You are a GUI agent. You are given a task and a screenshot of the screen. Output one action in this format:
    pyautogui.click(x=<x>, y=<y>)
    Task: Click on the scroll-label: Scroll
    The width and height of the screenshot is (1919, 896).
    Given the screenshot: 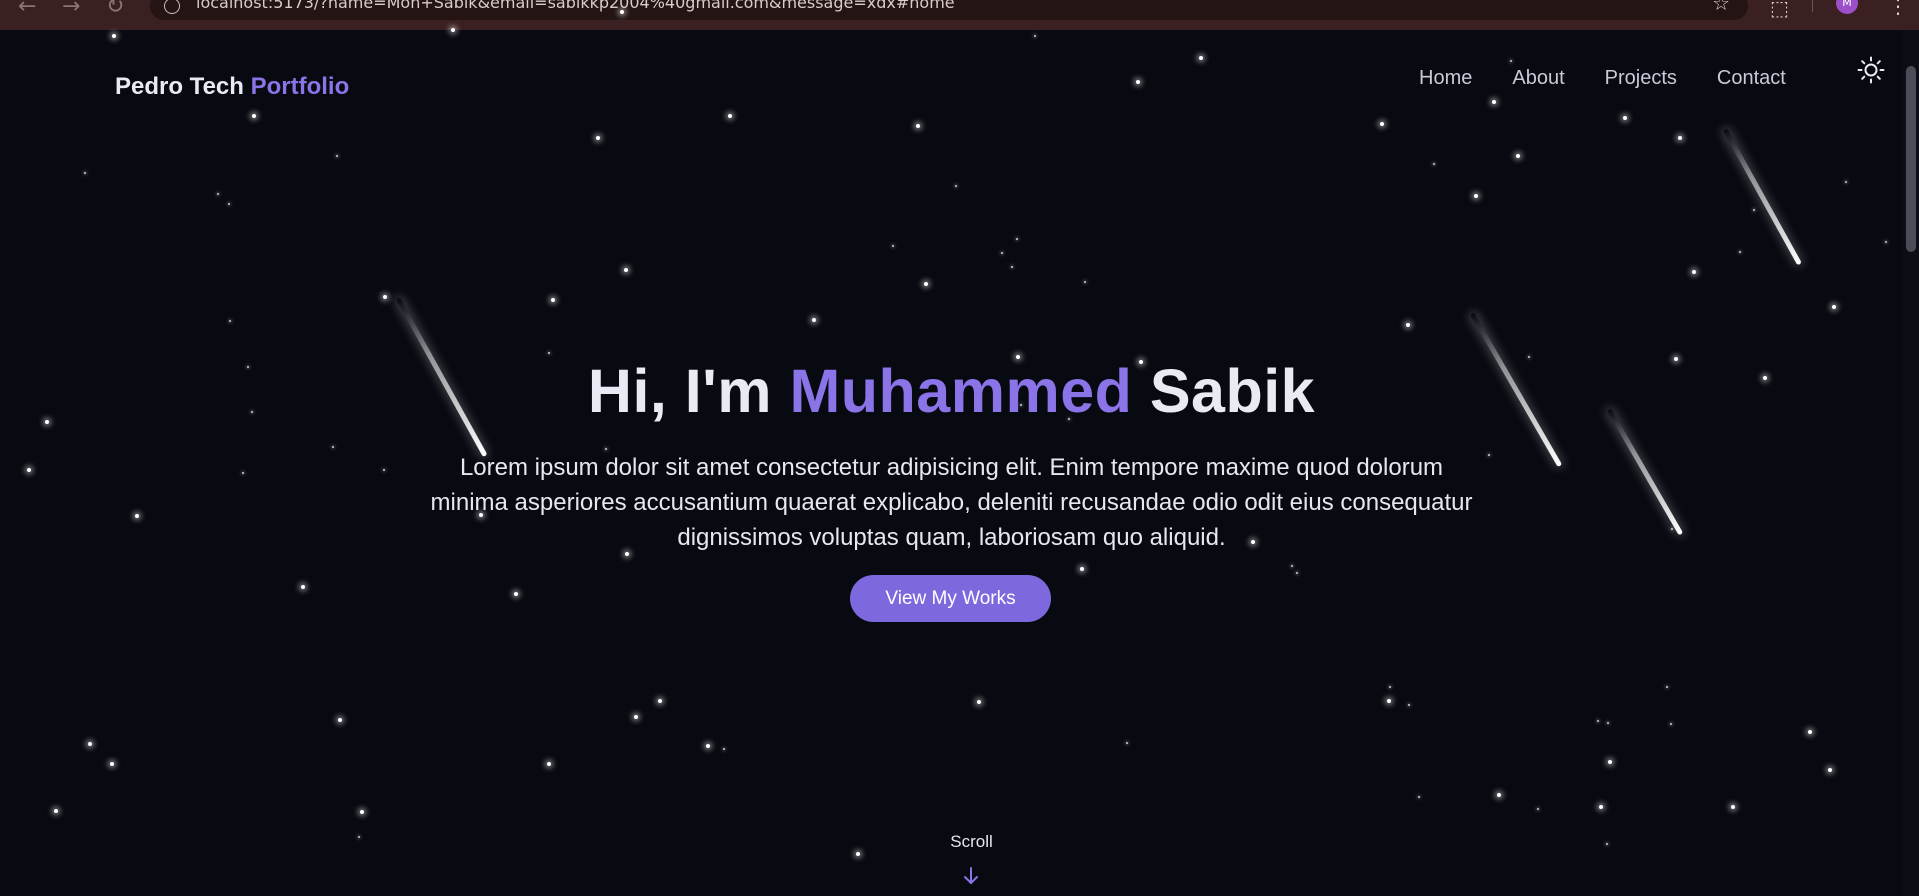 What is the action you would take?
    pyautogui.click(x=971, y=841)
    